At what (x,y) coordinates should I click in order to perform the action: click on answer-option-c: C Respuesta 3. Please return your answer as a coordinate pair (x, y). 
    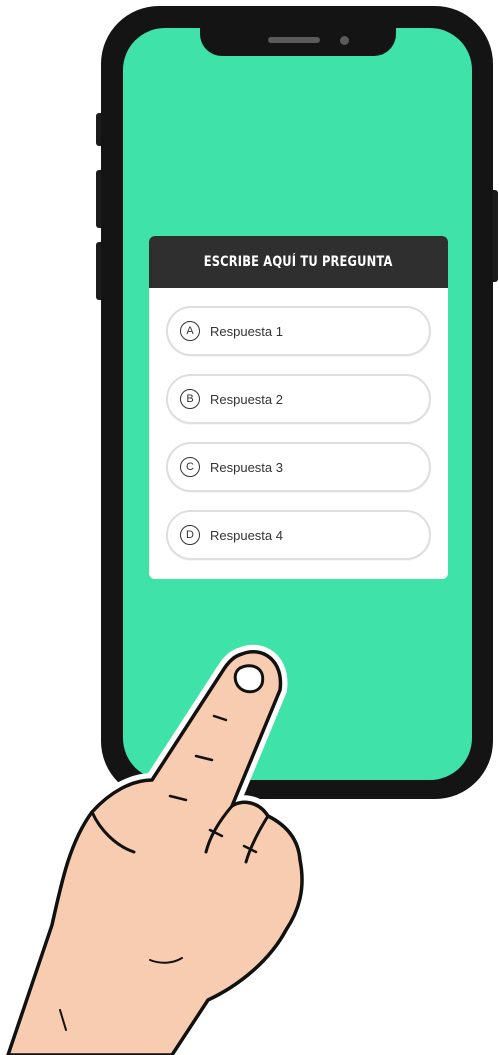
    Looking at the image, I should click on (298, 467).